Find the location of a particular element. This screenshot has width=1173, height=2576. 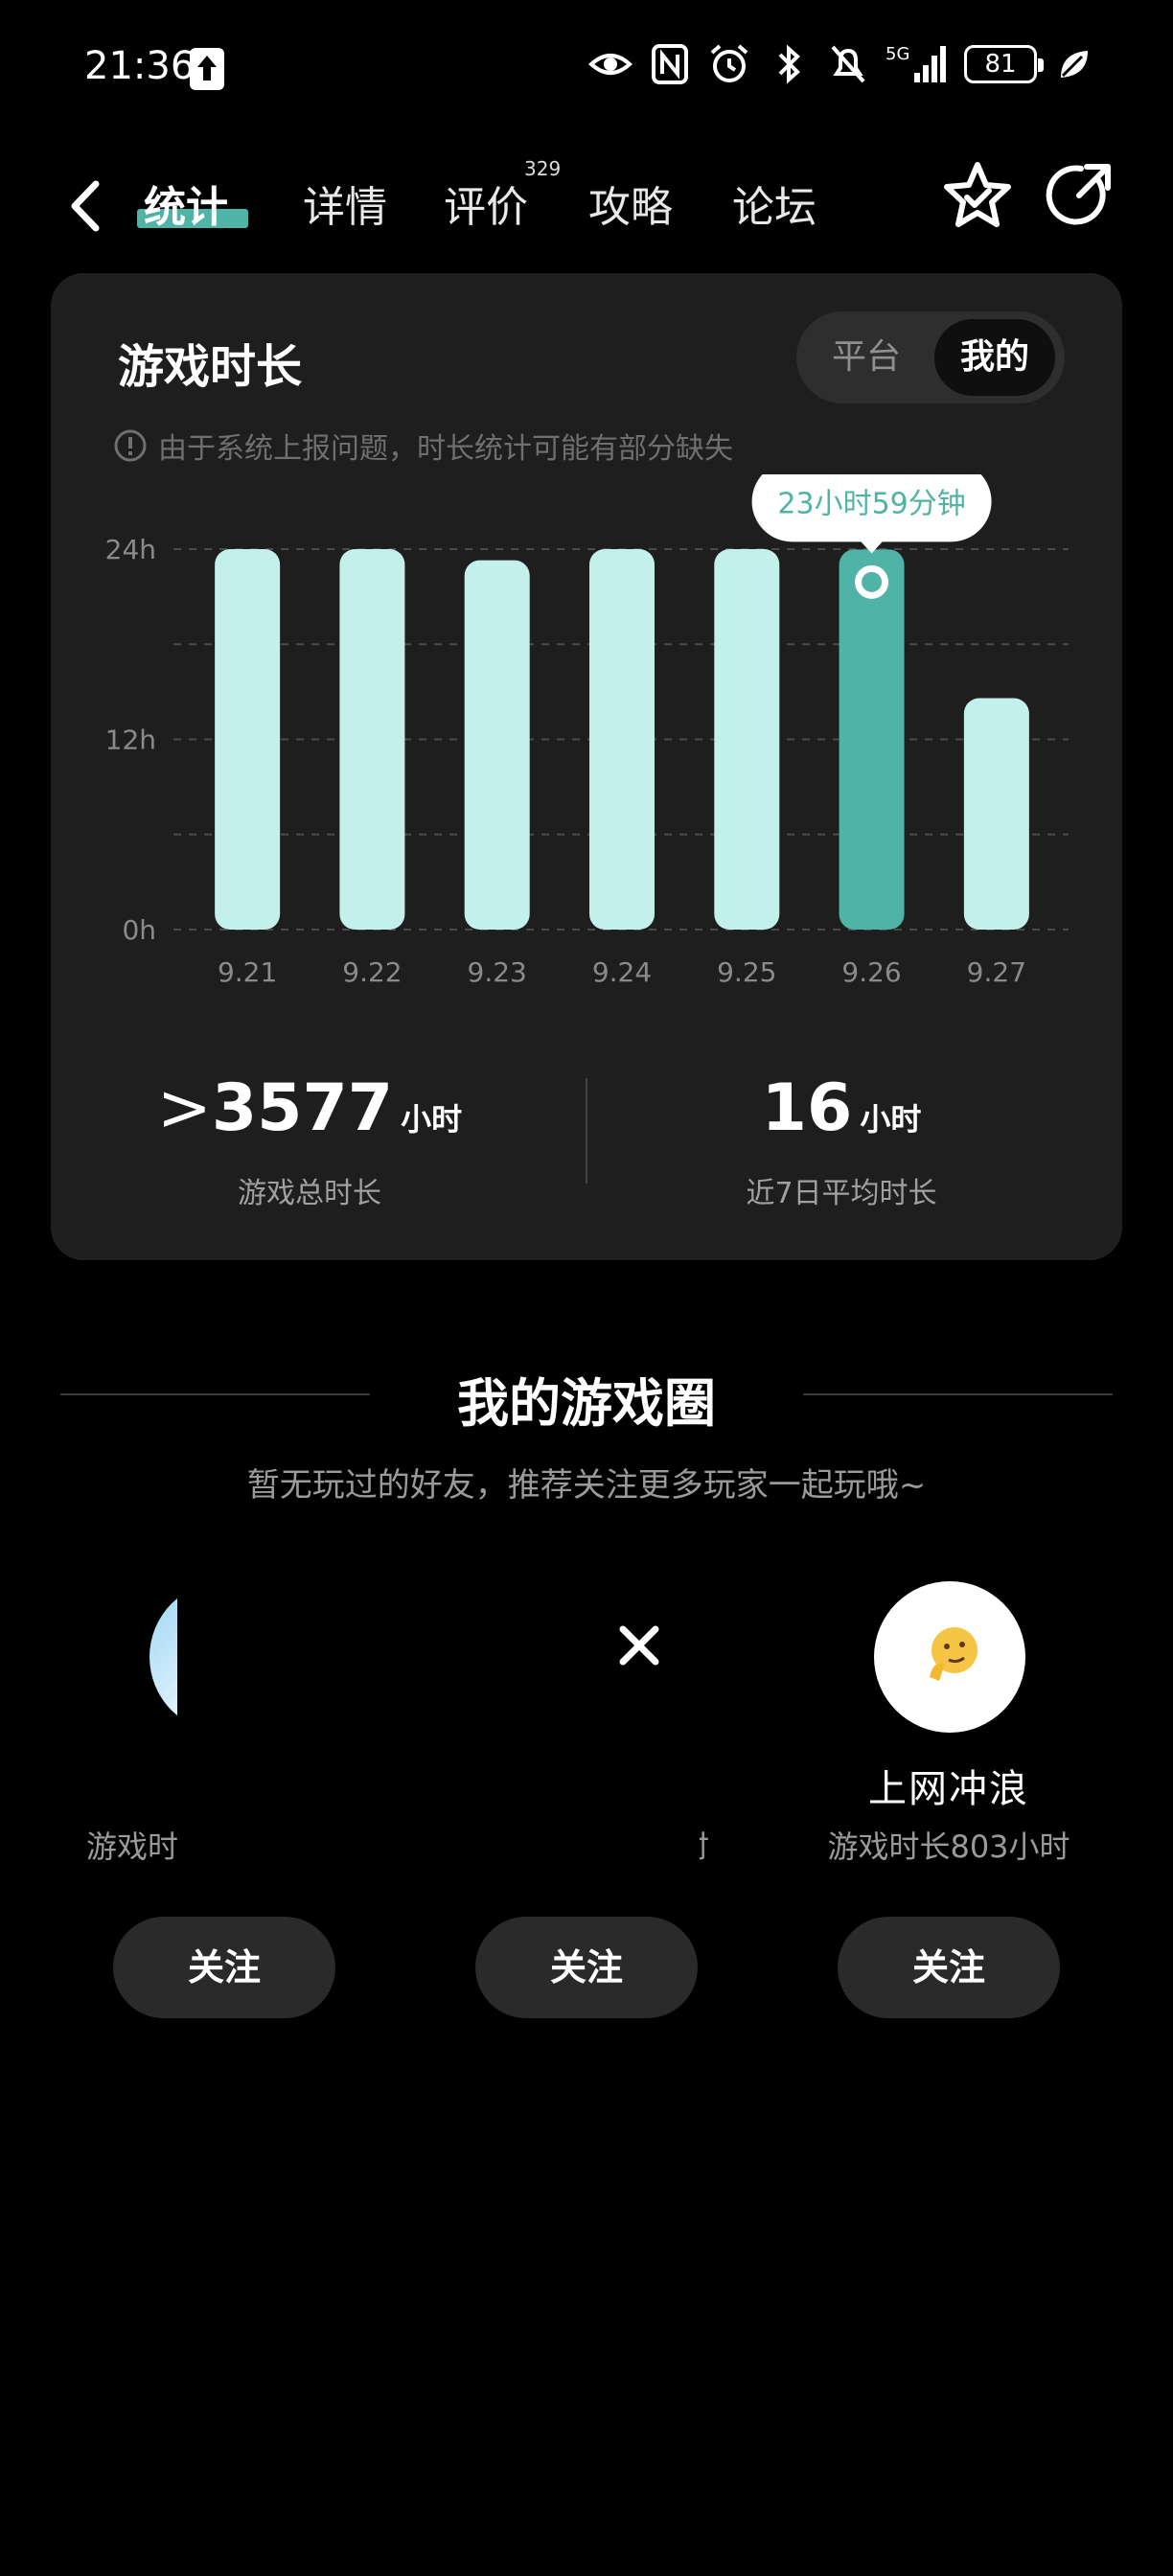

tab-stats: 统计 is located at coordinates (186, 208).